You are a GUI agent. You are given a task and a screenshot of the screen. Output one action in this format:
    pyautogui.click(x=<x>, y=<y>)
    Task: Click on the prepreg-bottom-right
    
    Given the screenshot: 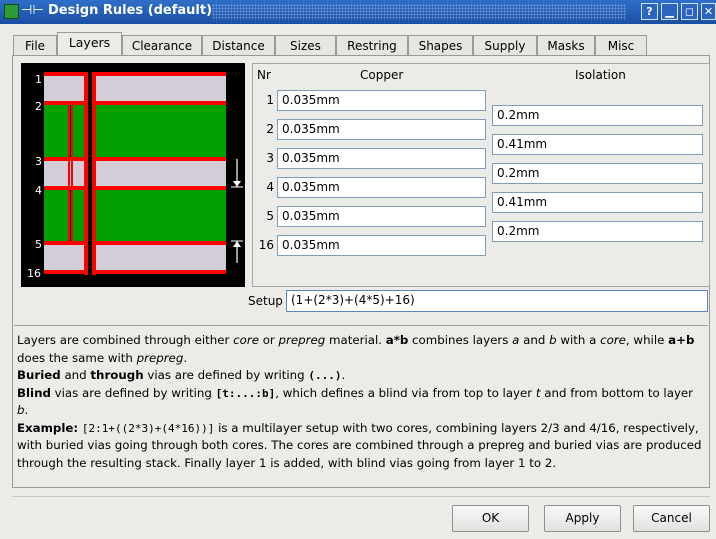 What is the action you would take?
    pyautogui.click(x=161, y=257)
    